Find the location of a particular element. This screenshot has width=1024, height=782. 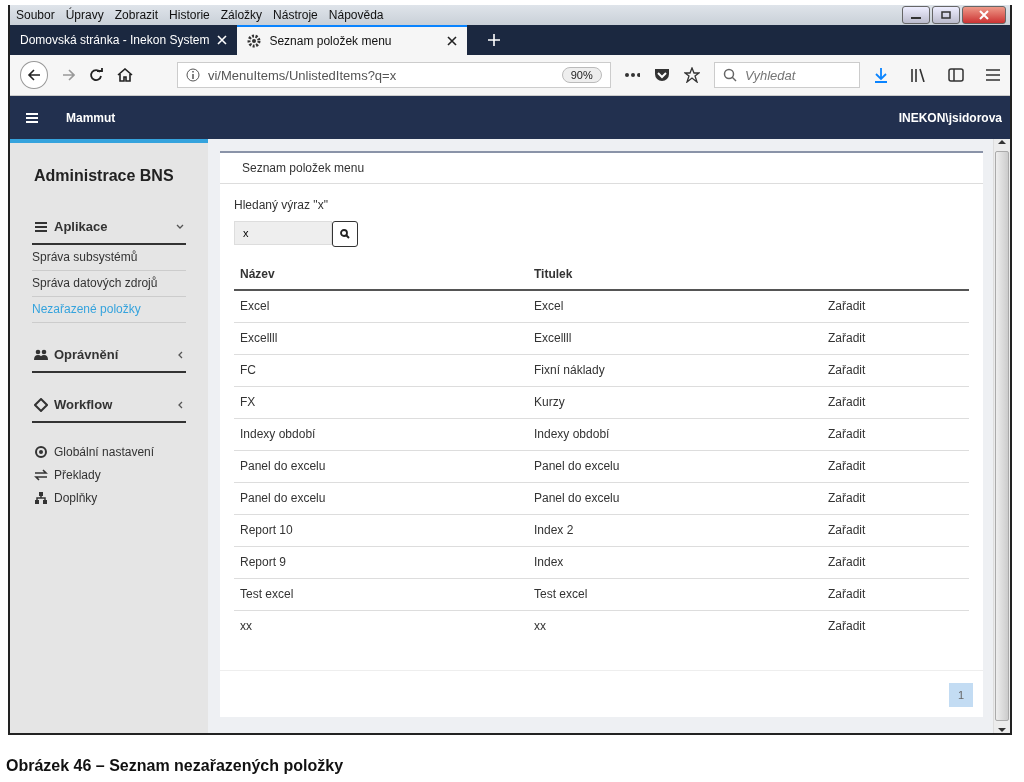

menu-item: Soubor is located at coordinates (35, 15).